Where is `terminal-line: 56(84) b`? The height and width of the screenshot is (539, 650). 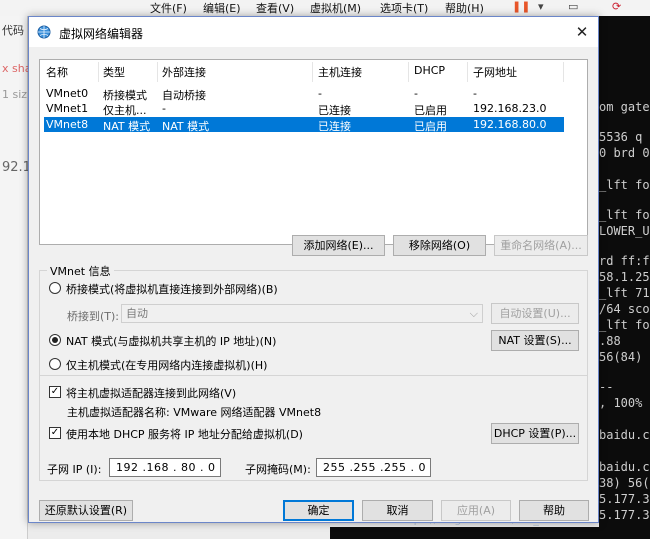
terminal-line: 56(84) b is located at coordinates (624, 357).